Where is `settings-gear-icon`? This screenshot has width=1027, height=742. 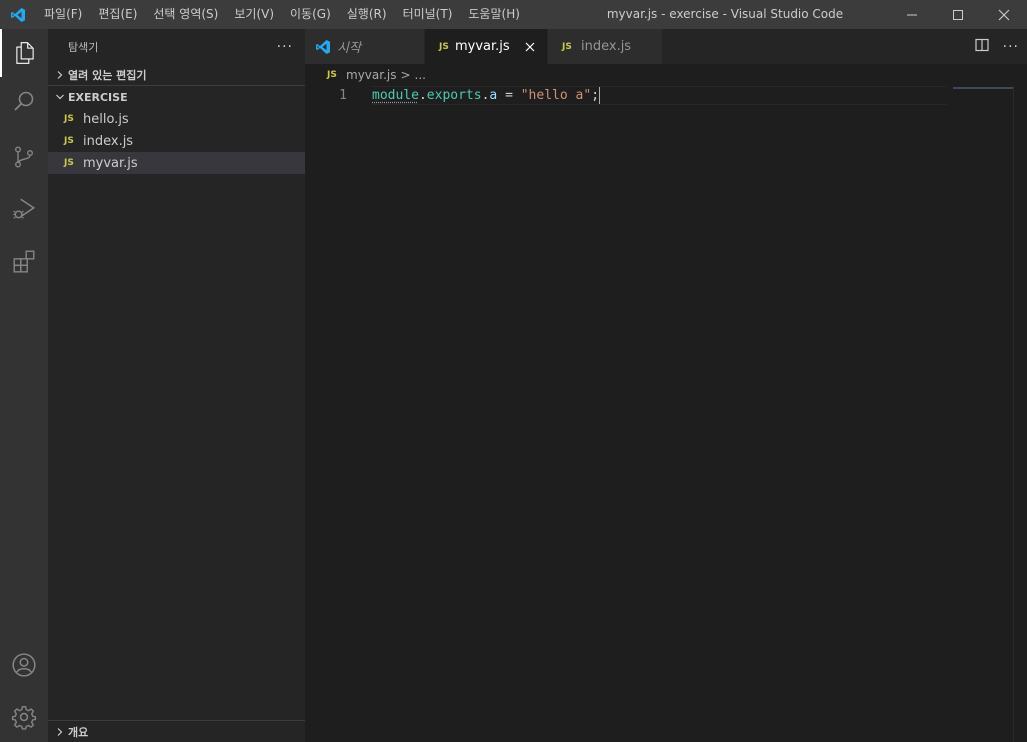 settings-gear-icon is located at coordinates (24, 718).